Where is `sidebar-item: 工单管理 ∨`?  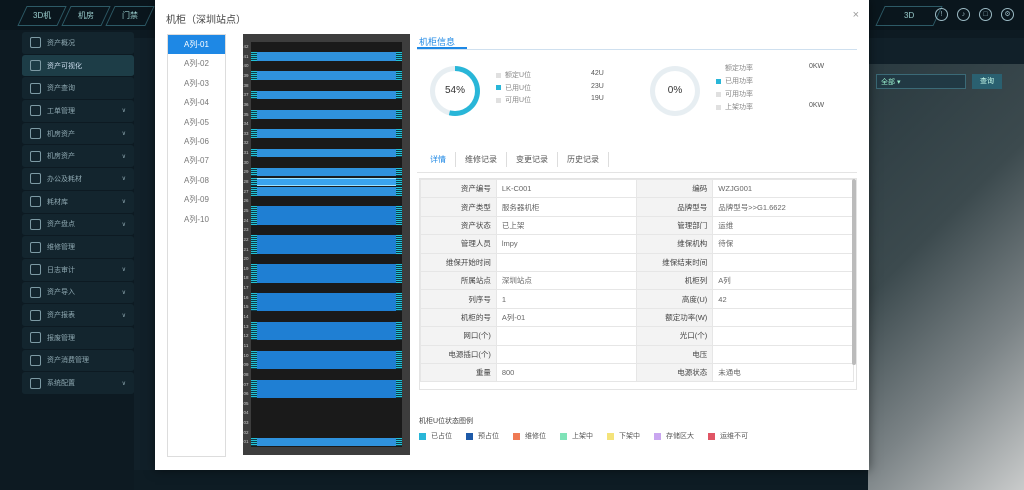 sidebar-item: 工单管理 ∨ is located at coordinates (78, 111).